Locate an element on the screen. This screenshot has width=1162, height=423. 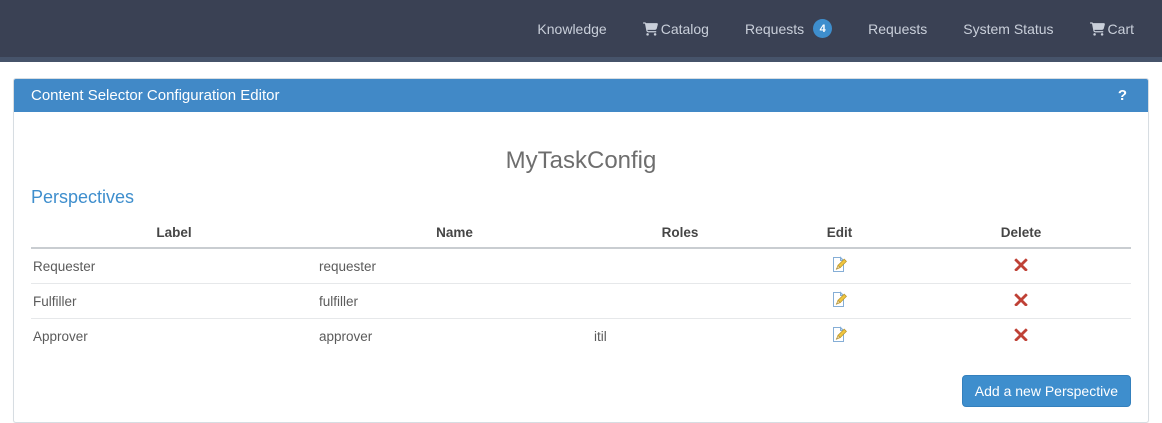
nav-item-requests-badged: Requests 4 is located at coordinates (788, 28).